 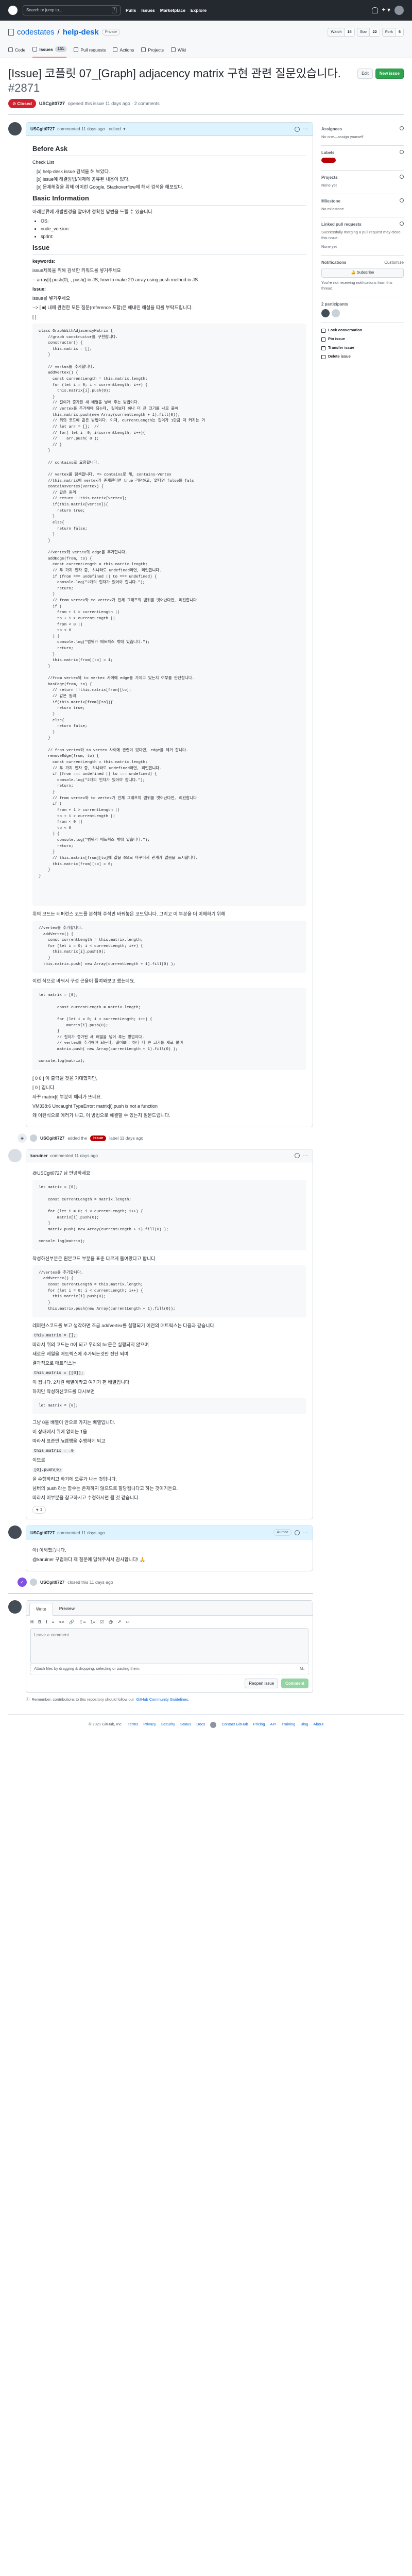 I want to click on task-list-icon: ☑, so click(x=102, y=1622).